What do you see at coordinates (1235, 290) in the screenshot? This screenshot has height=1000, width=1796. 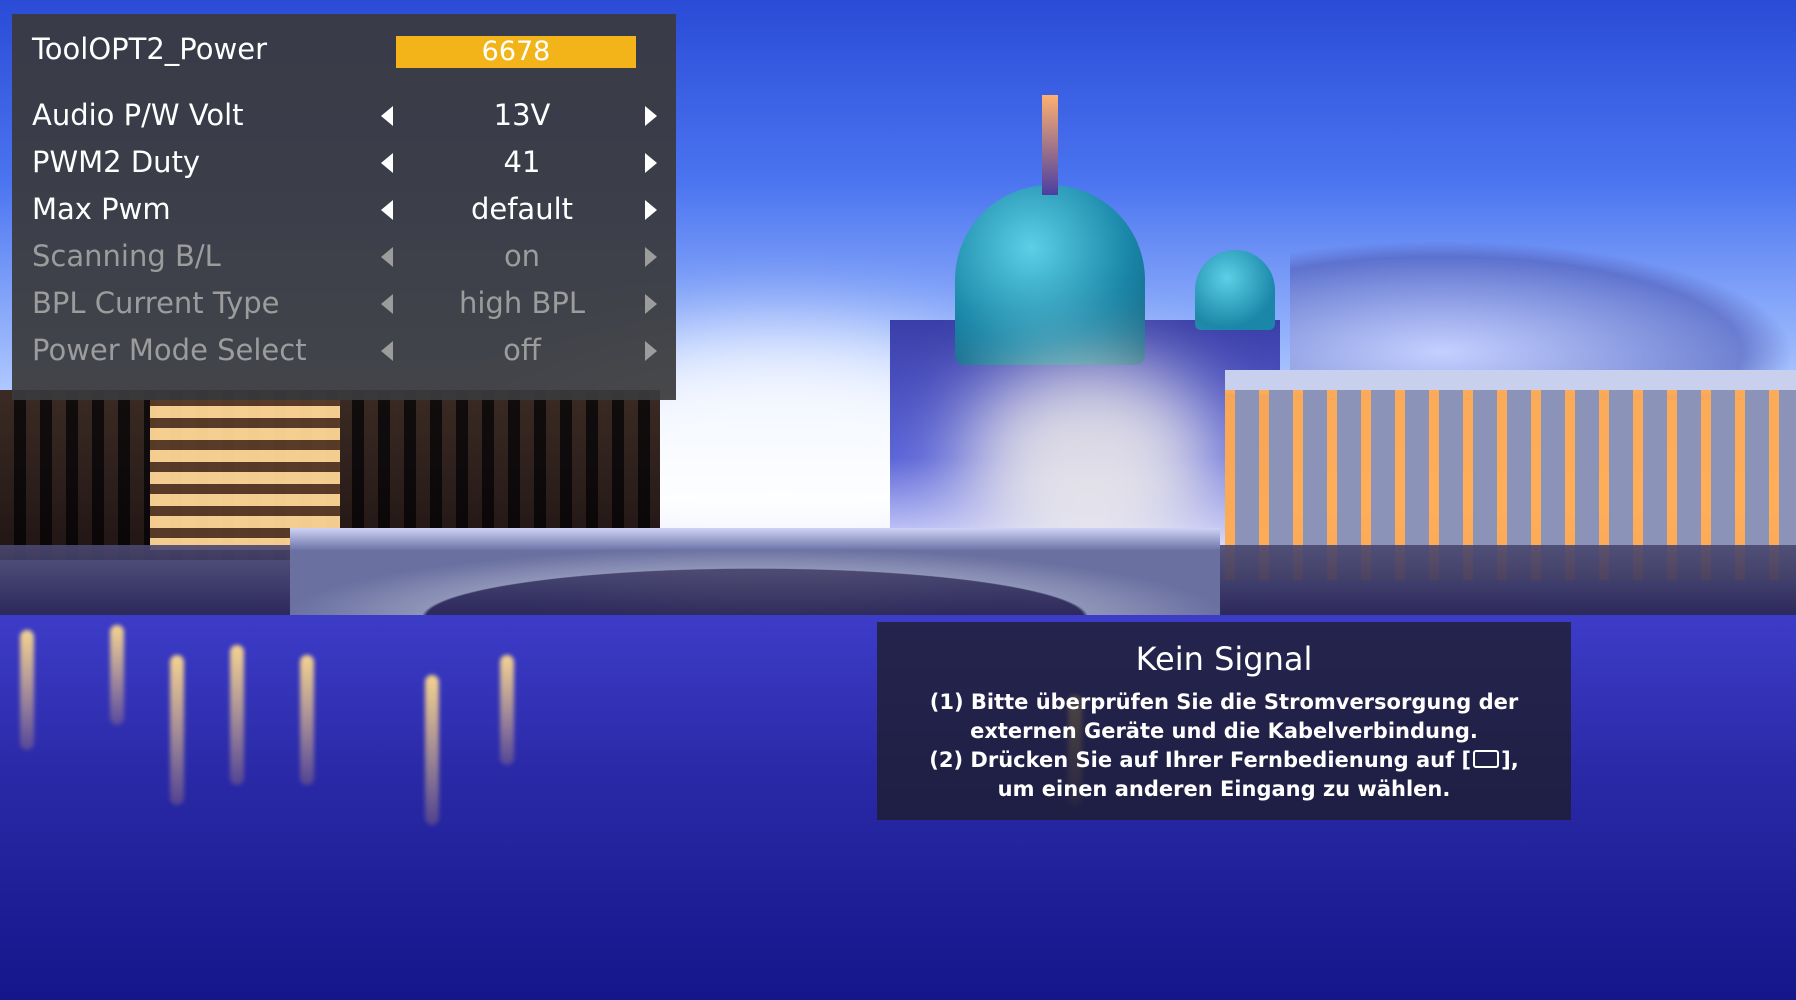 I see `cathedral-small-dome` at bounding box center [1235, 290].